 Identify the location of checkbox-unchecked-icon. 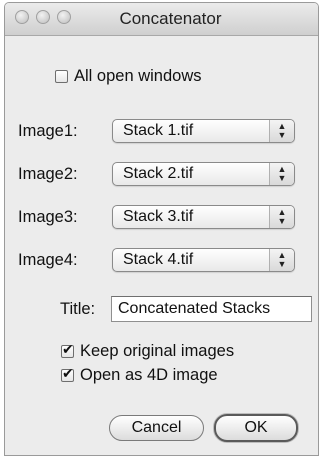
(61, 76).